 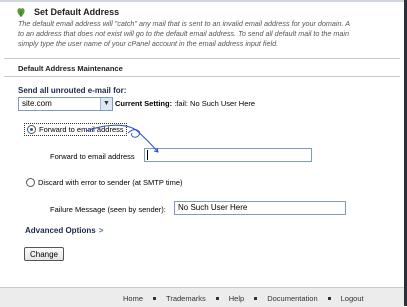 What do you see at coordinates (37, 103) in the screenshot?
I see `domain-select-value: site.com` at bounding box center [37, 103].